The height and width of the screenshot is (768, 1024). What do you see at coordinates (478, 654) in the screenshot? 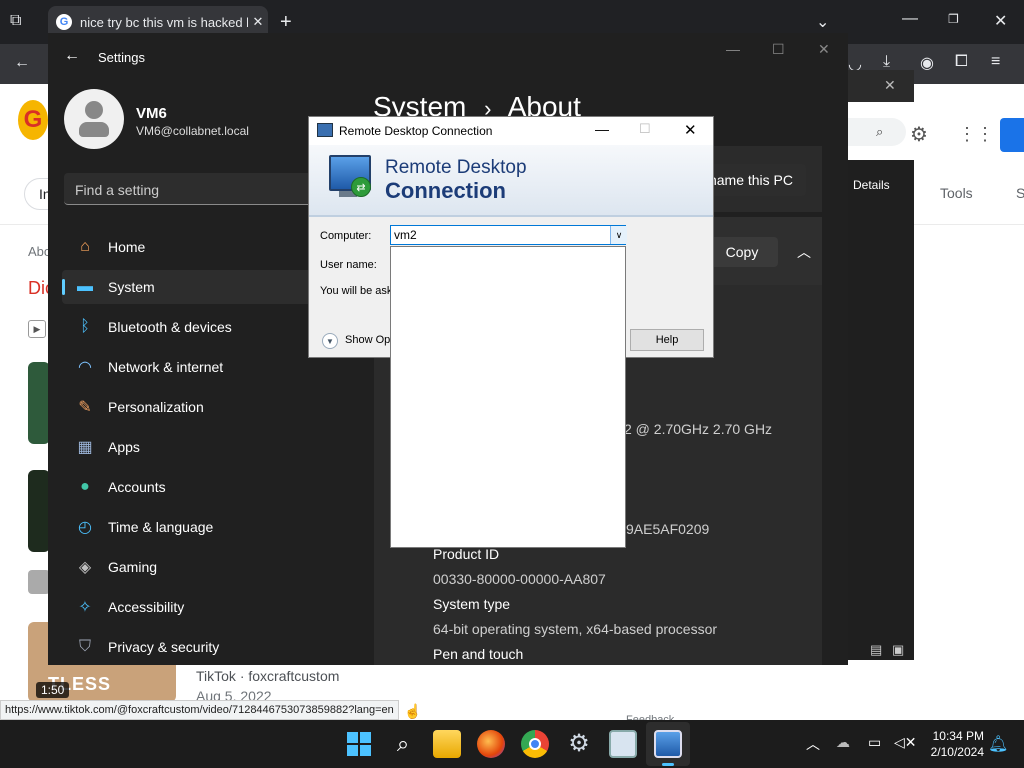
I see `pen-touch-label: Pen and touch` at bounding box center [478, 654].